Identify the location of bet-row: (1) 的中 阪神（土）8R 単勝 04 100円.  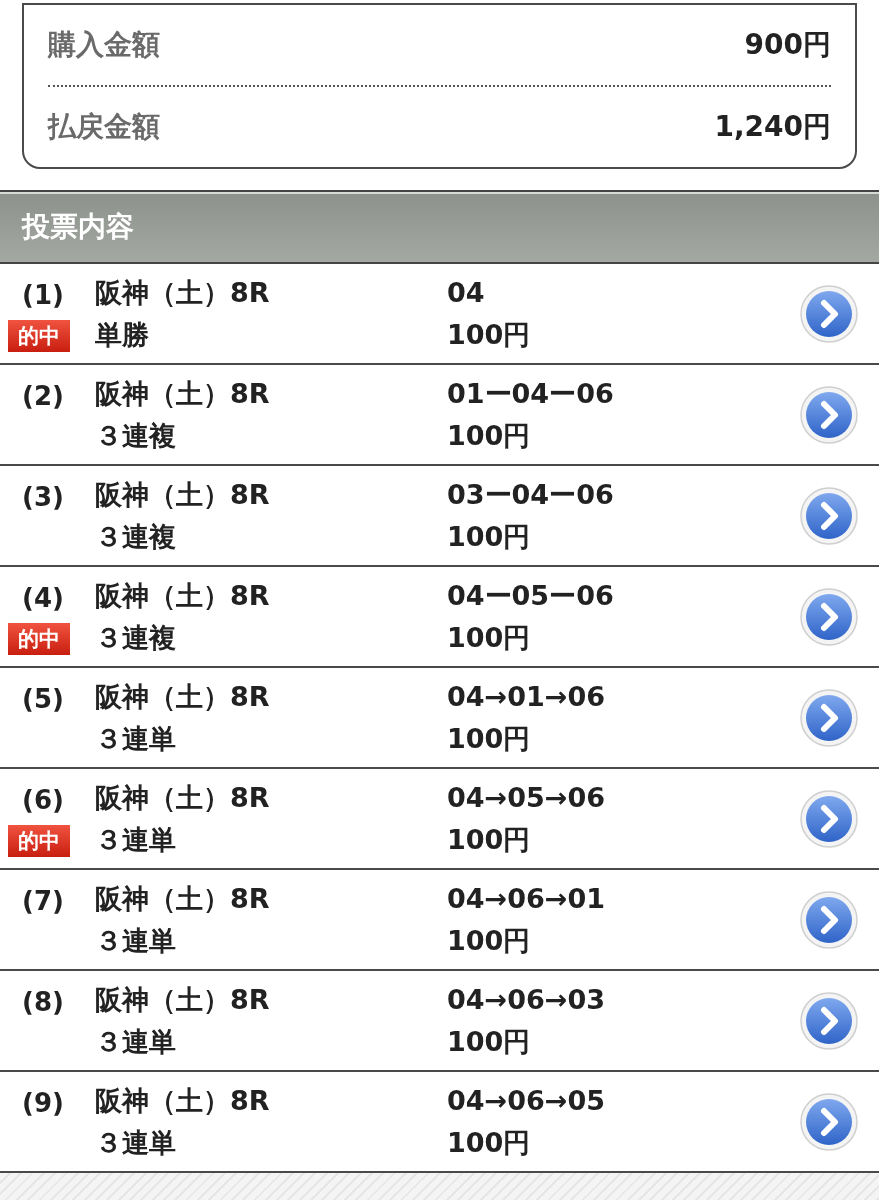
(439, 314).